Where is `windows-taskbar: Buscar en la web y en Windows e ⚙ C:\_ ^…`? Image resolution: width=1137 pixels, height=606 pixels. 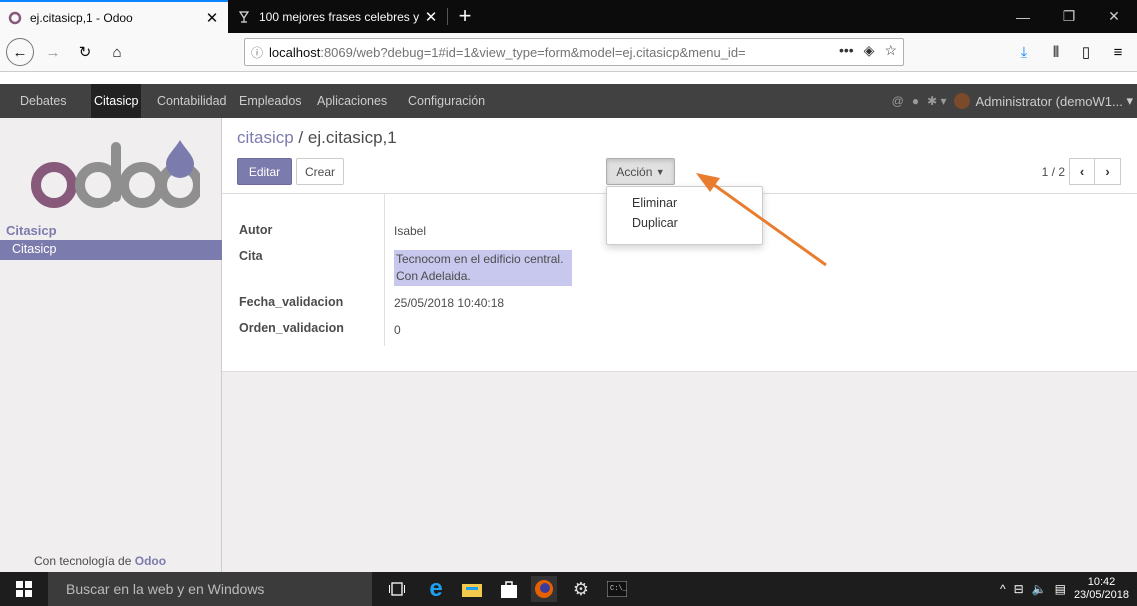
windows-taskbar: Buscar en la web y en Windows e ⚙ C:\_ ^… is located at coordinates (568, 589).